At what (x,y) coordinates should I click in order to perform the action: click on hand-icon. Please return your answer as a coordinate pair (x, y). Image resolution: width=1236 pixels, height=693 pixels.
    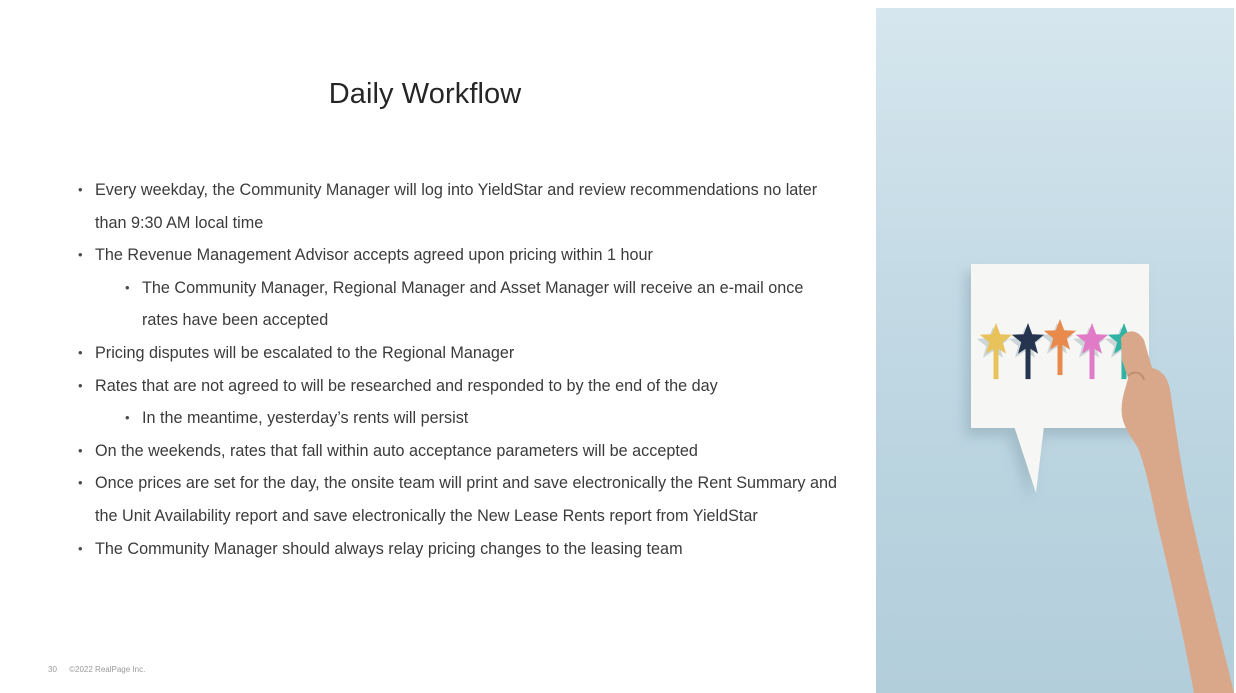
    Looking at the image, I should click on (1177, 512).